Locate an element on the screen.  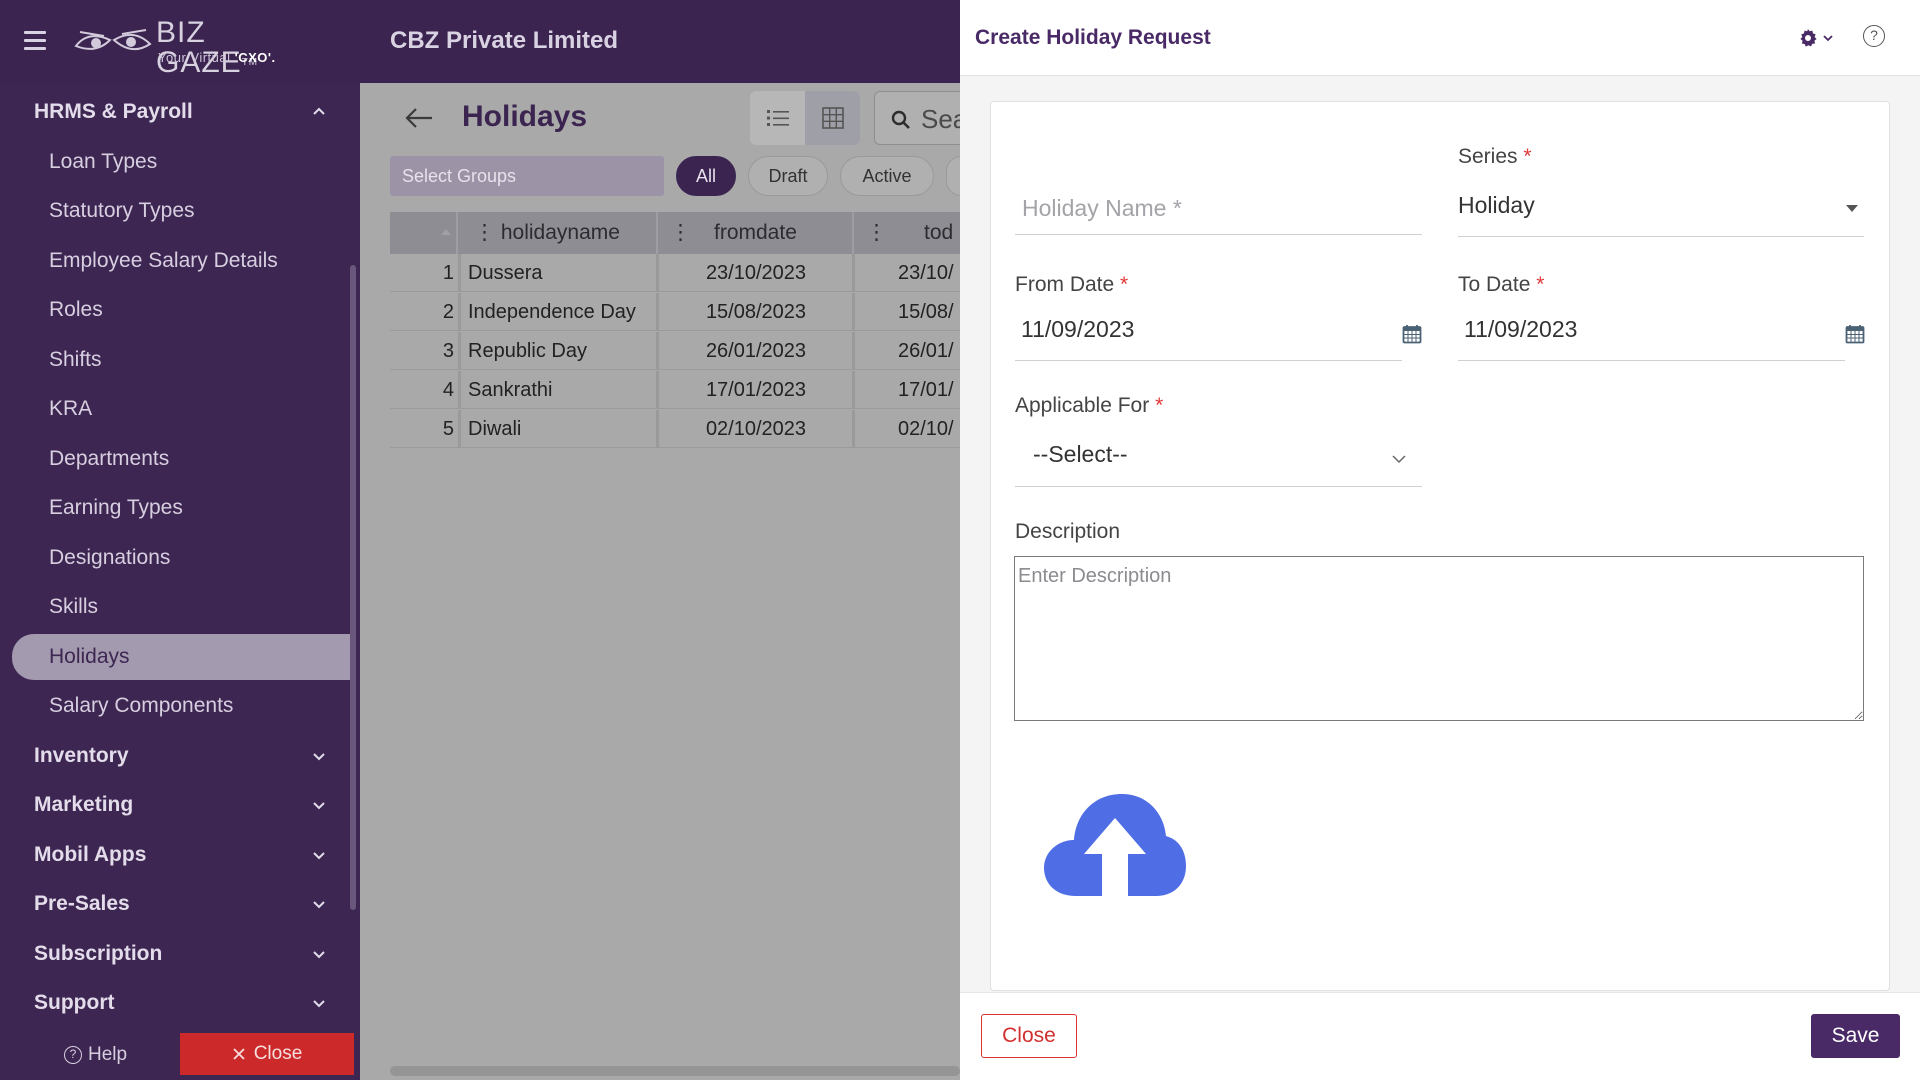
column-header-fromdate: fromdate is located at coordinates (755, 233).